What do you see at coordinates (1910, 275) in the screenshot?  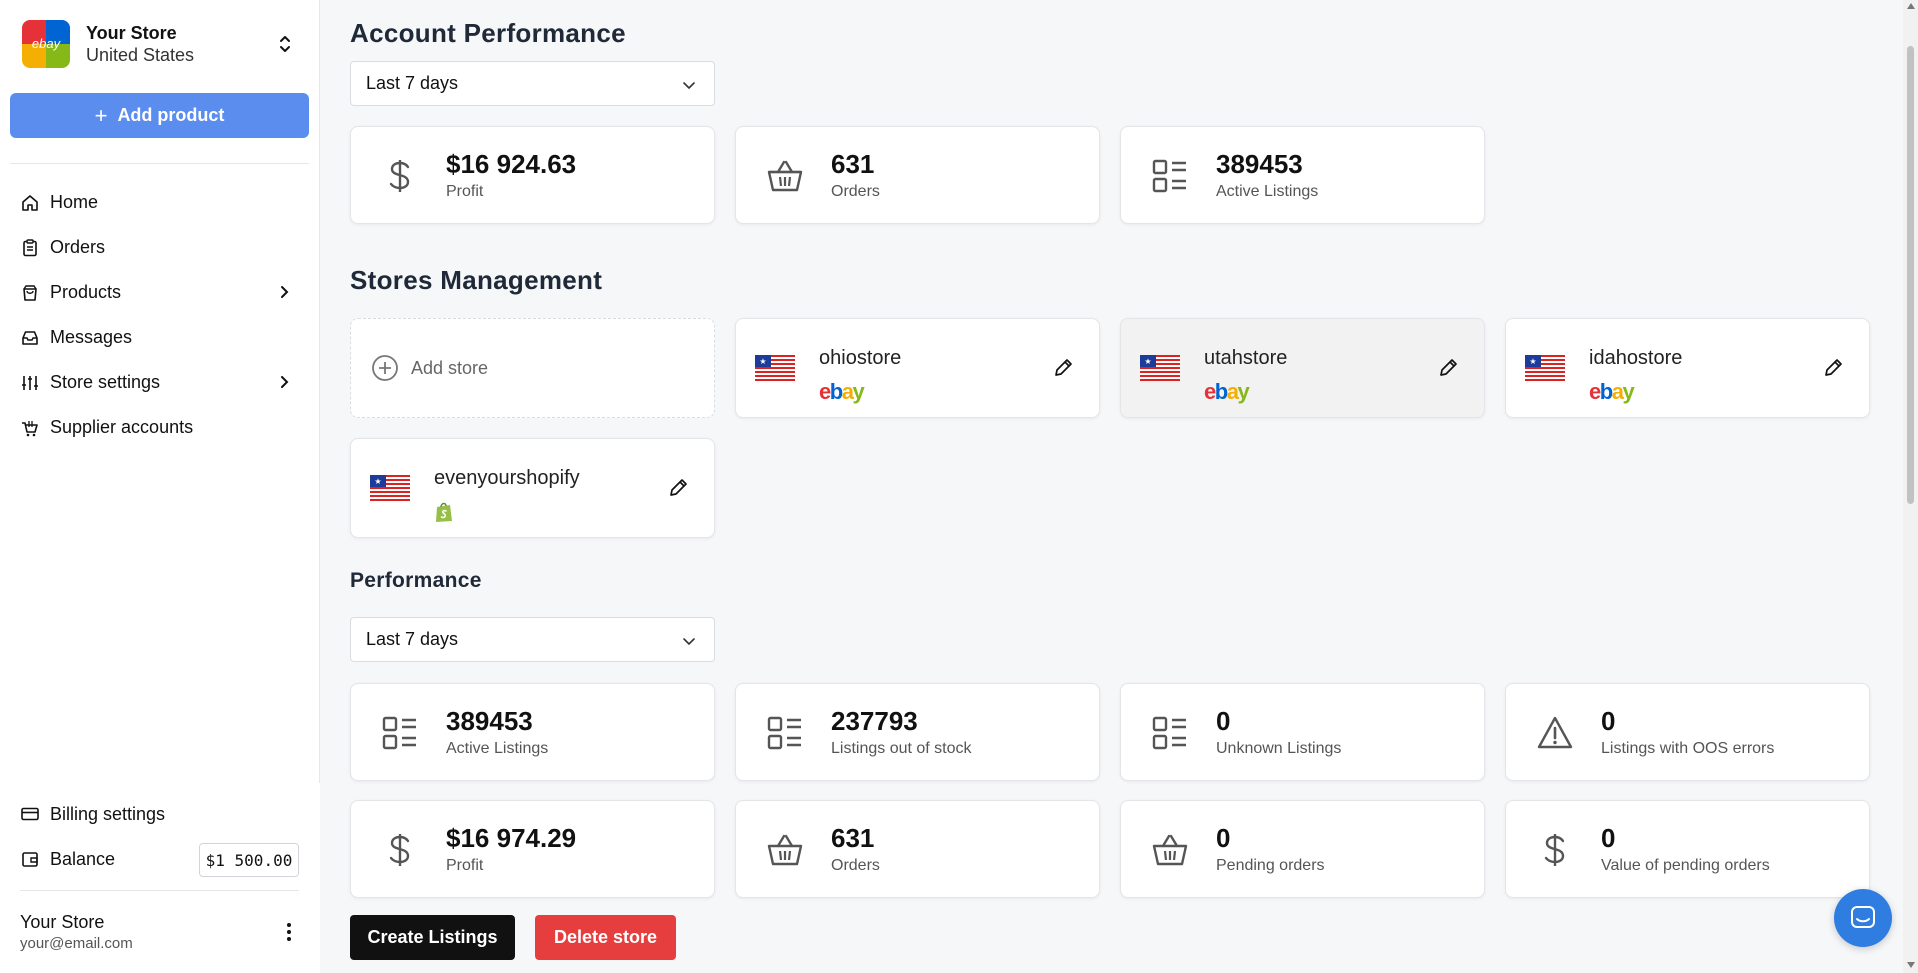 I see `scrollbar-thumb` at bounding box center [1910, 275].